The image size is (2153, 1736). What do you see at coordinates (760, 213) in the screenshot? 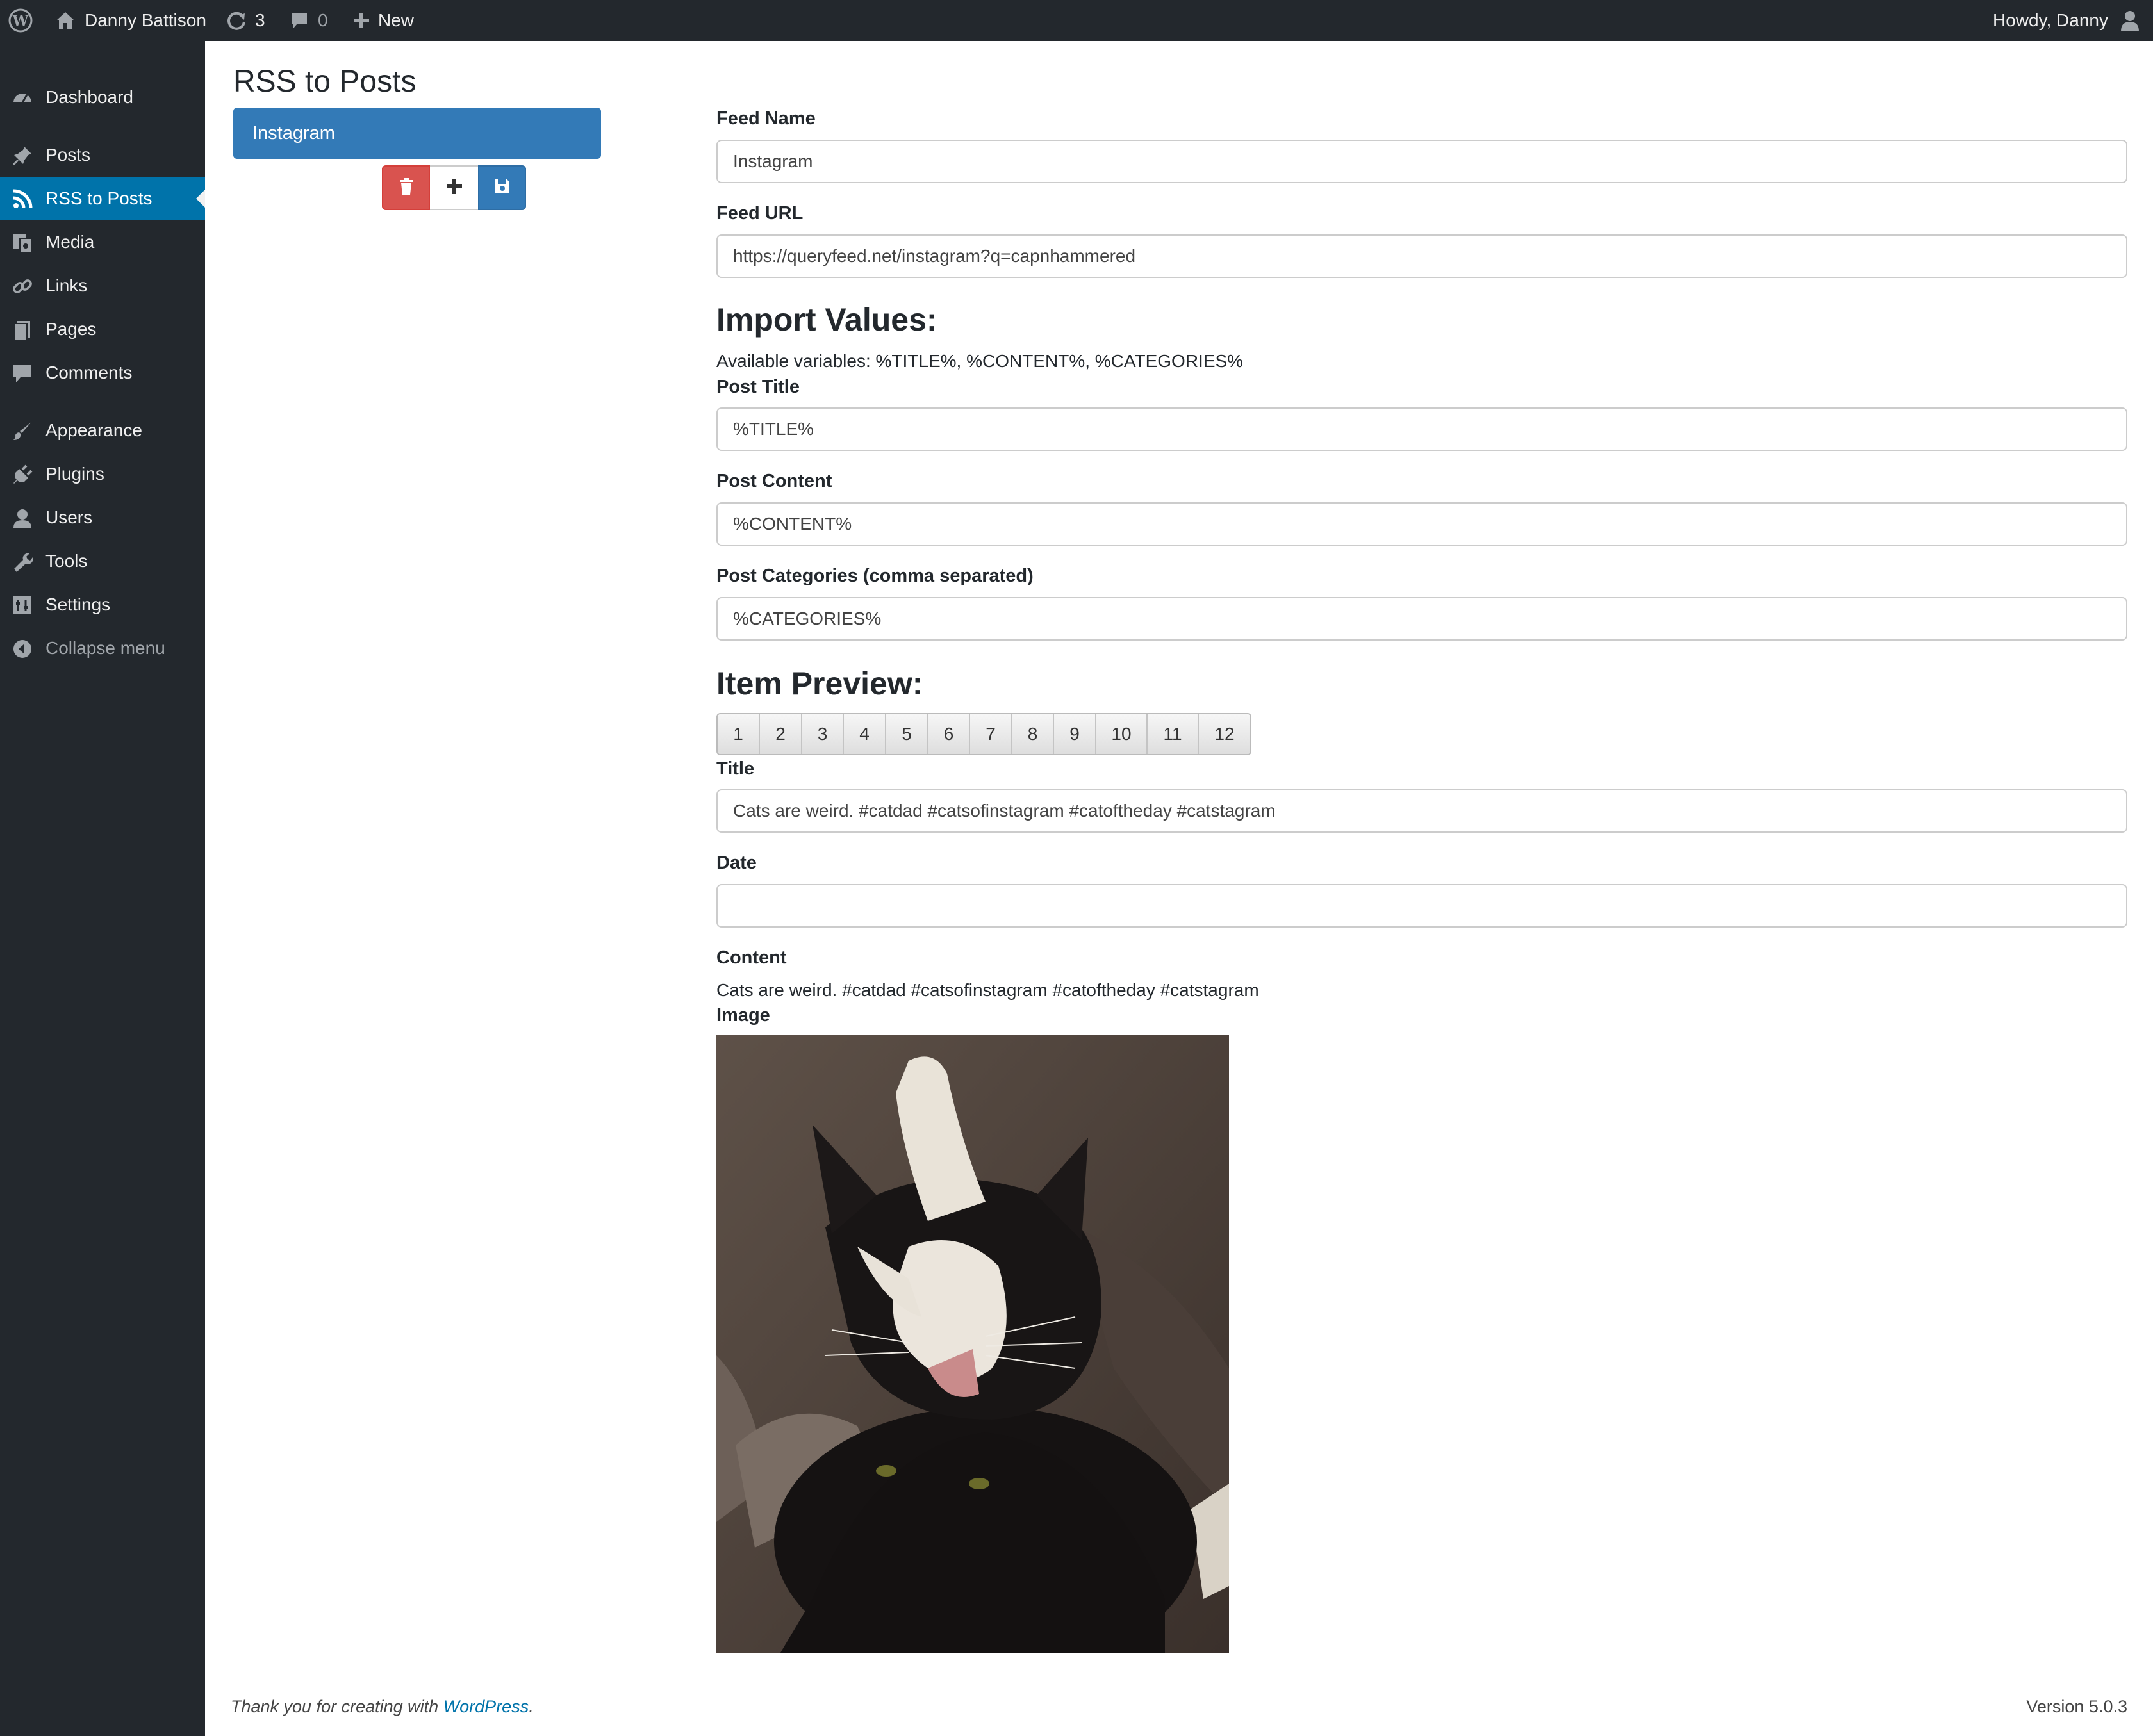
I see `feed-url-label: Feed URL` at bounding box center [760, 213].